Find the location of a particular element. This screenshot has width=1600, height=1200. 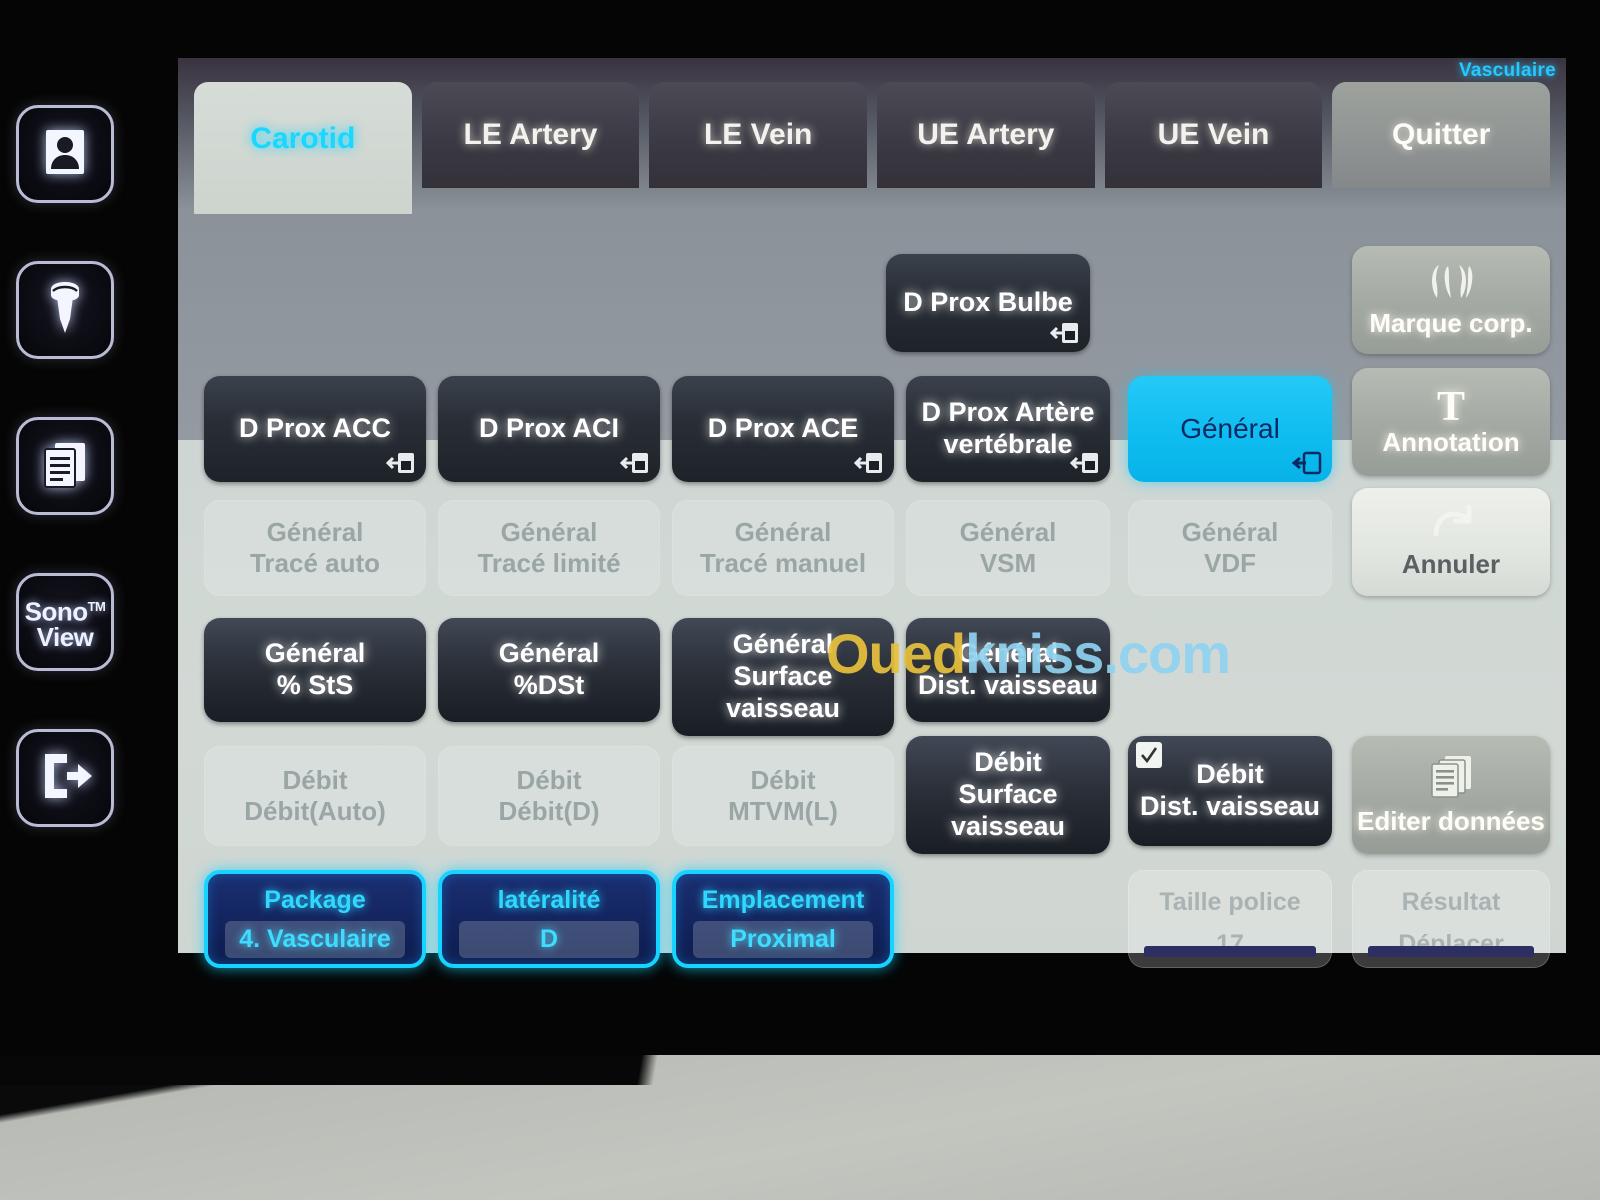

body-mark-icon is located at coordinates (1451, 284).